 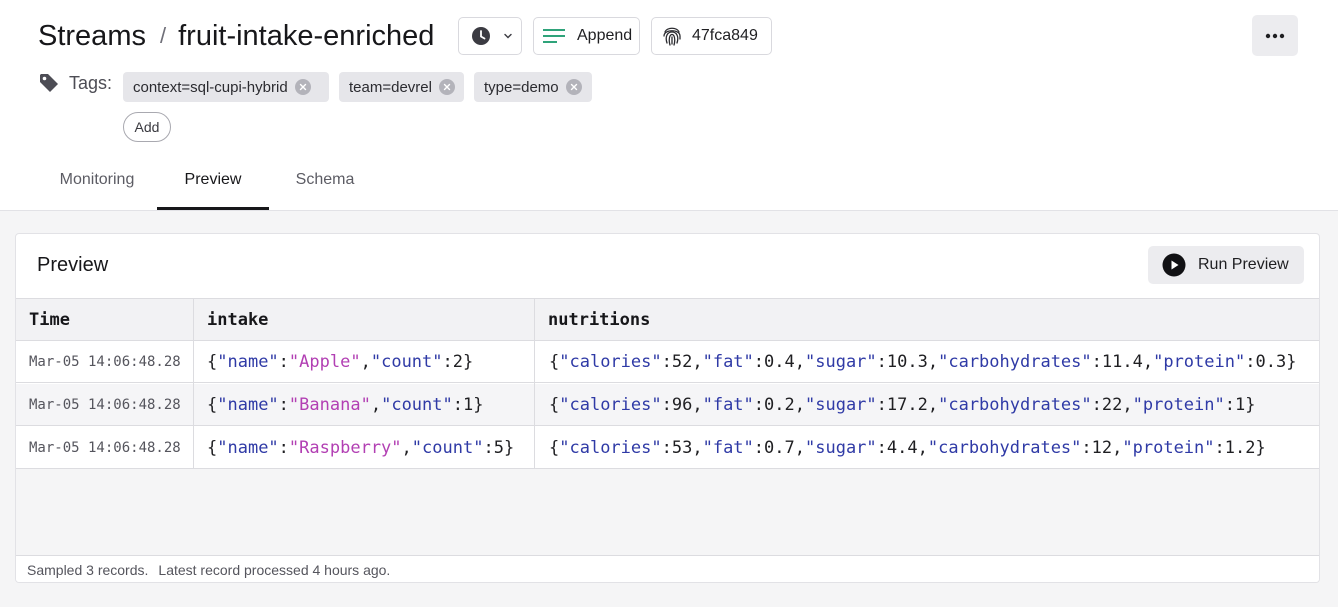 I want to click on version-id-button: 47fca849, so click(x=711, y=36).